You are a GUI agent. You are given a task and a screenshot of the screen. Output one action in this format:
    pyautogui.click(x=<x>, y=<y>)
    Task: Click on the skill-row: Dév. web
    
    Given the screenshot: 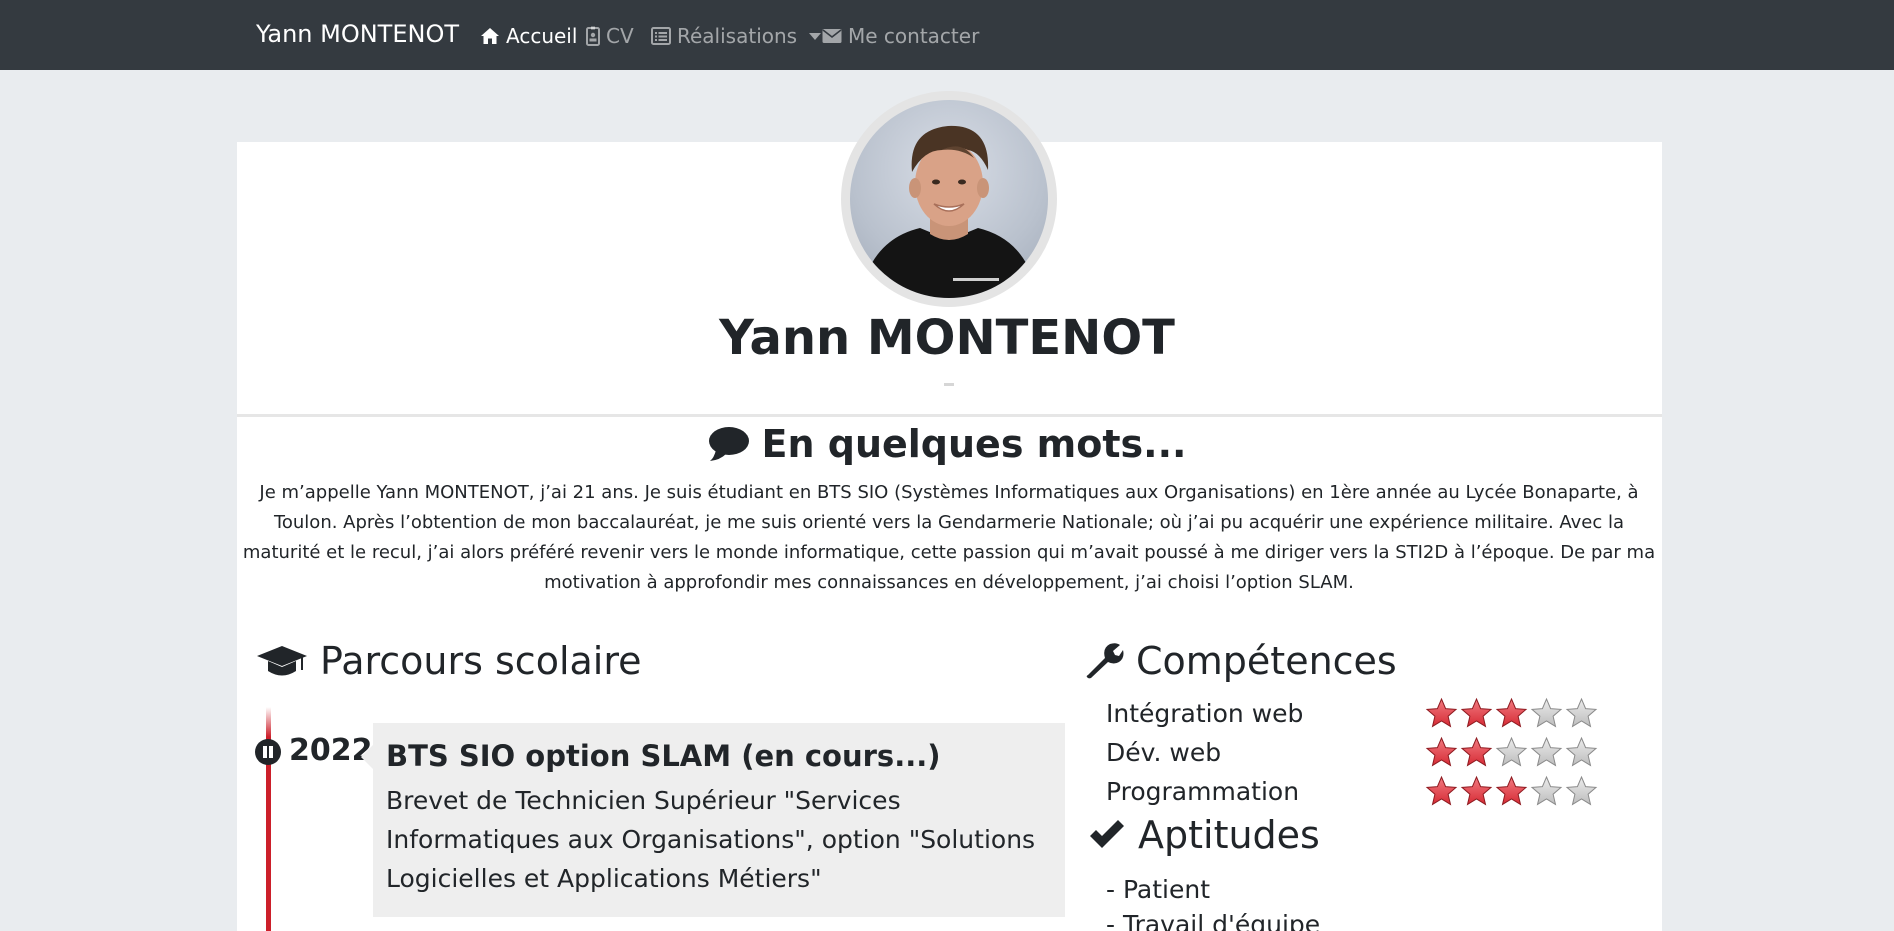 What is the action you would take?
    pyautogui.click(x=1356, y=753)
    